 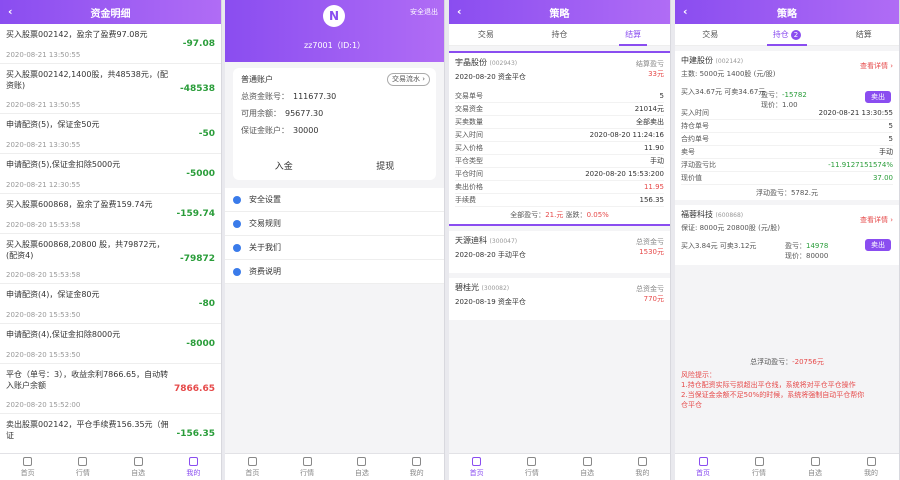 I want to click on settle-date: 2020-08-20 资金平仓, so click(x=490, y=77).